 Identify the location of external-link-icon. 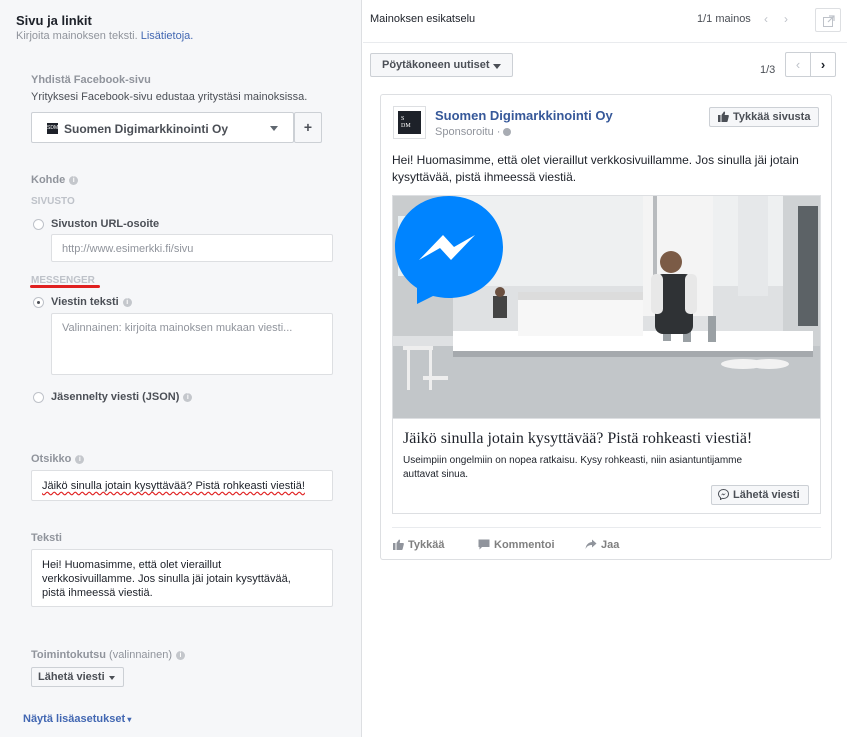
(829, 21).